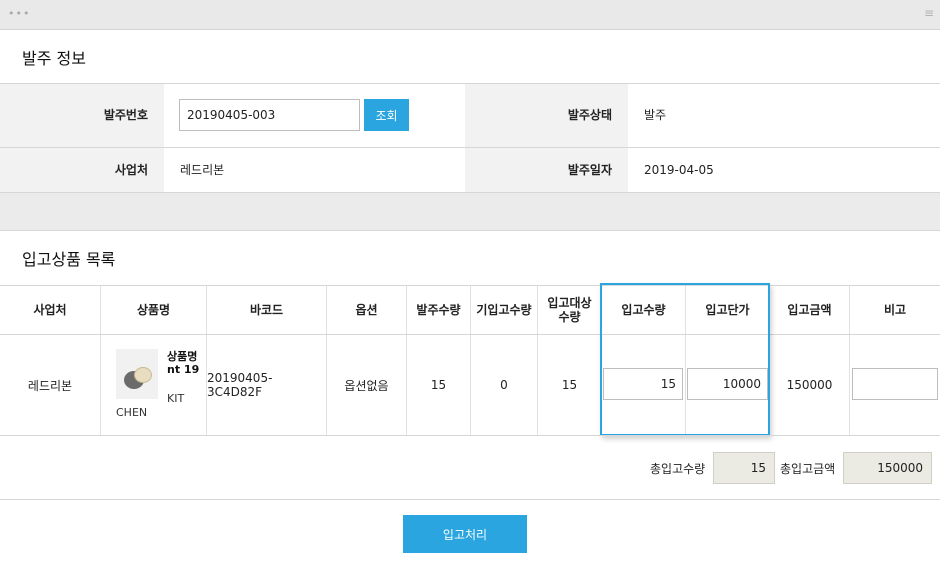 Image resolution: width=940 pixels, height=568 pixels. What do you see at coordinates (569, 310) in the screenshot?
I see `th-target-qty: 입고대상 수량` at bounding box center [569, 310].